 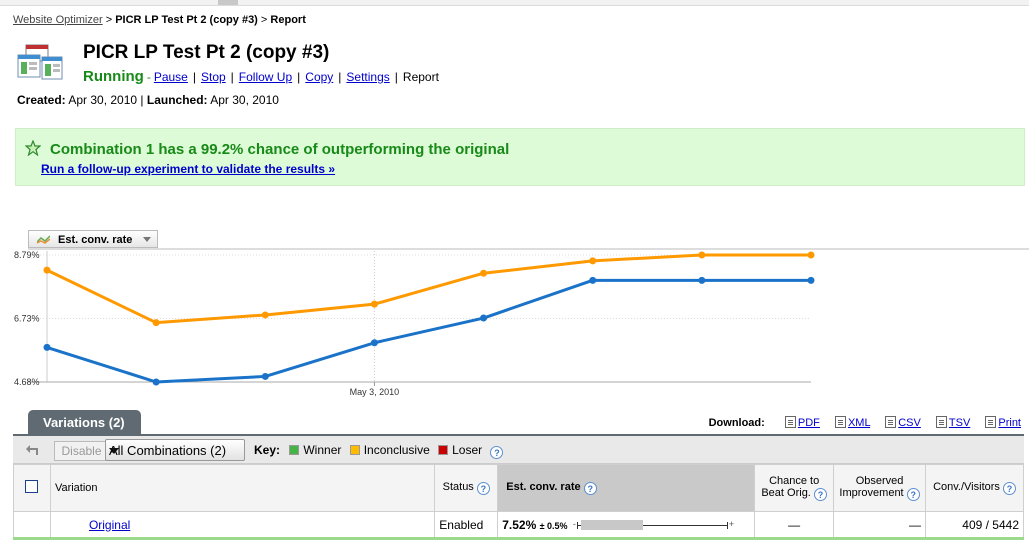 What do you see at coordinates (654, 525) in the screenshot?
I see `confidence-interval-bar: - +` at bounding box center [654, 525].